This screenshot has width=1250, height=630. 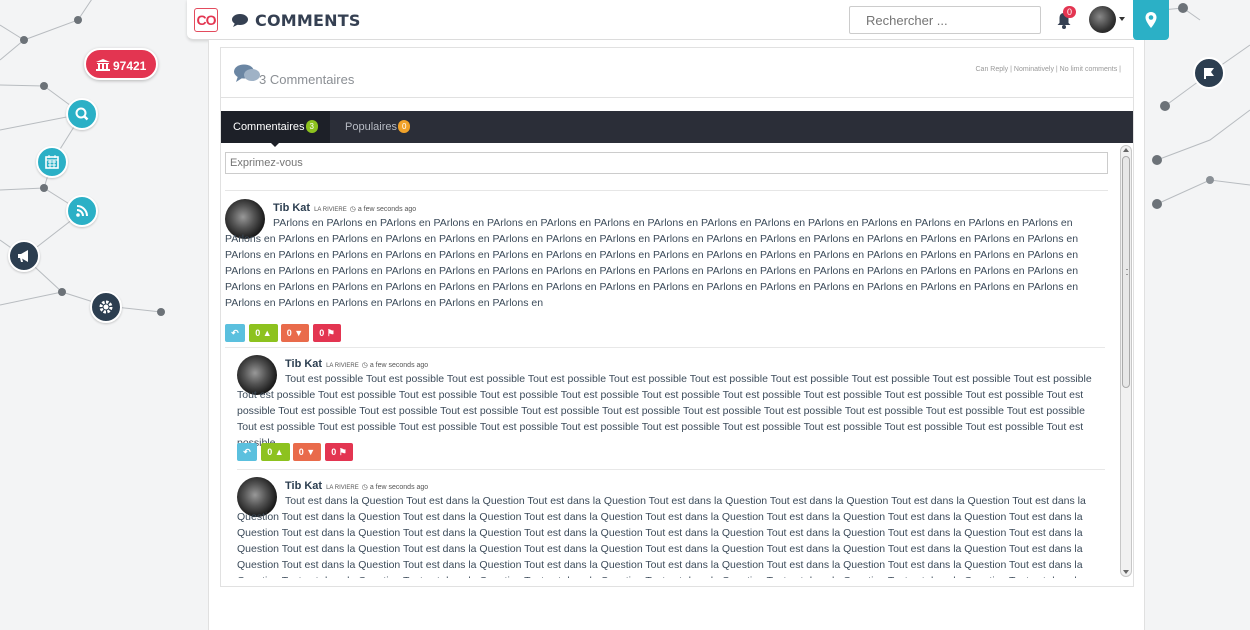 I want to click on flag-icon, so click(x=1209, y=73).